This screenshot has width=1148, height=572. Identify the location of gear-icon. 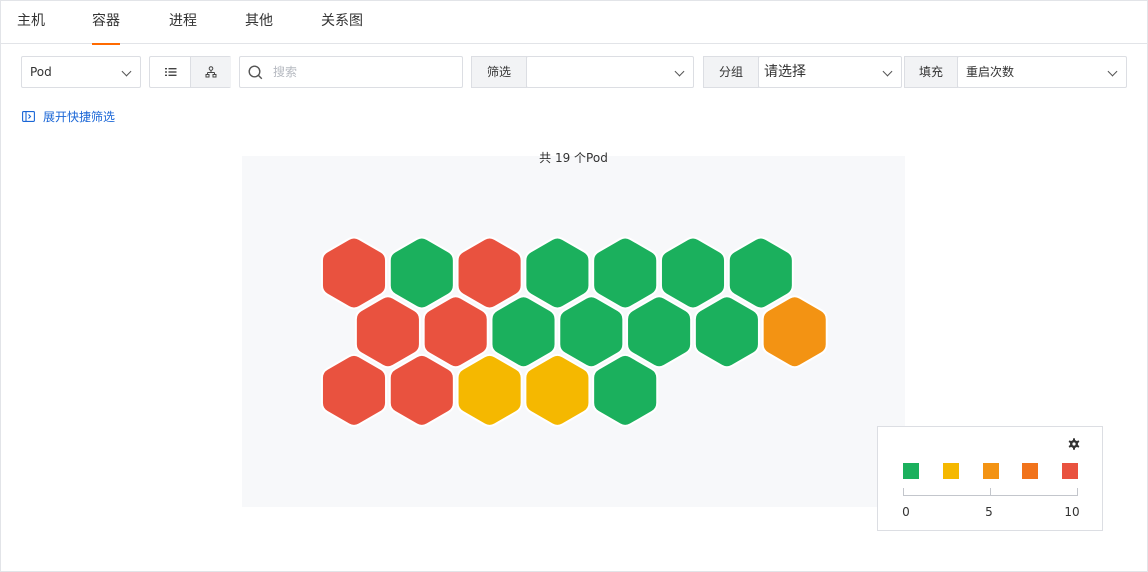
(1074, 444).